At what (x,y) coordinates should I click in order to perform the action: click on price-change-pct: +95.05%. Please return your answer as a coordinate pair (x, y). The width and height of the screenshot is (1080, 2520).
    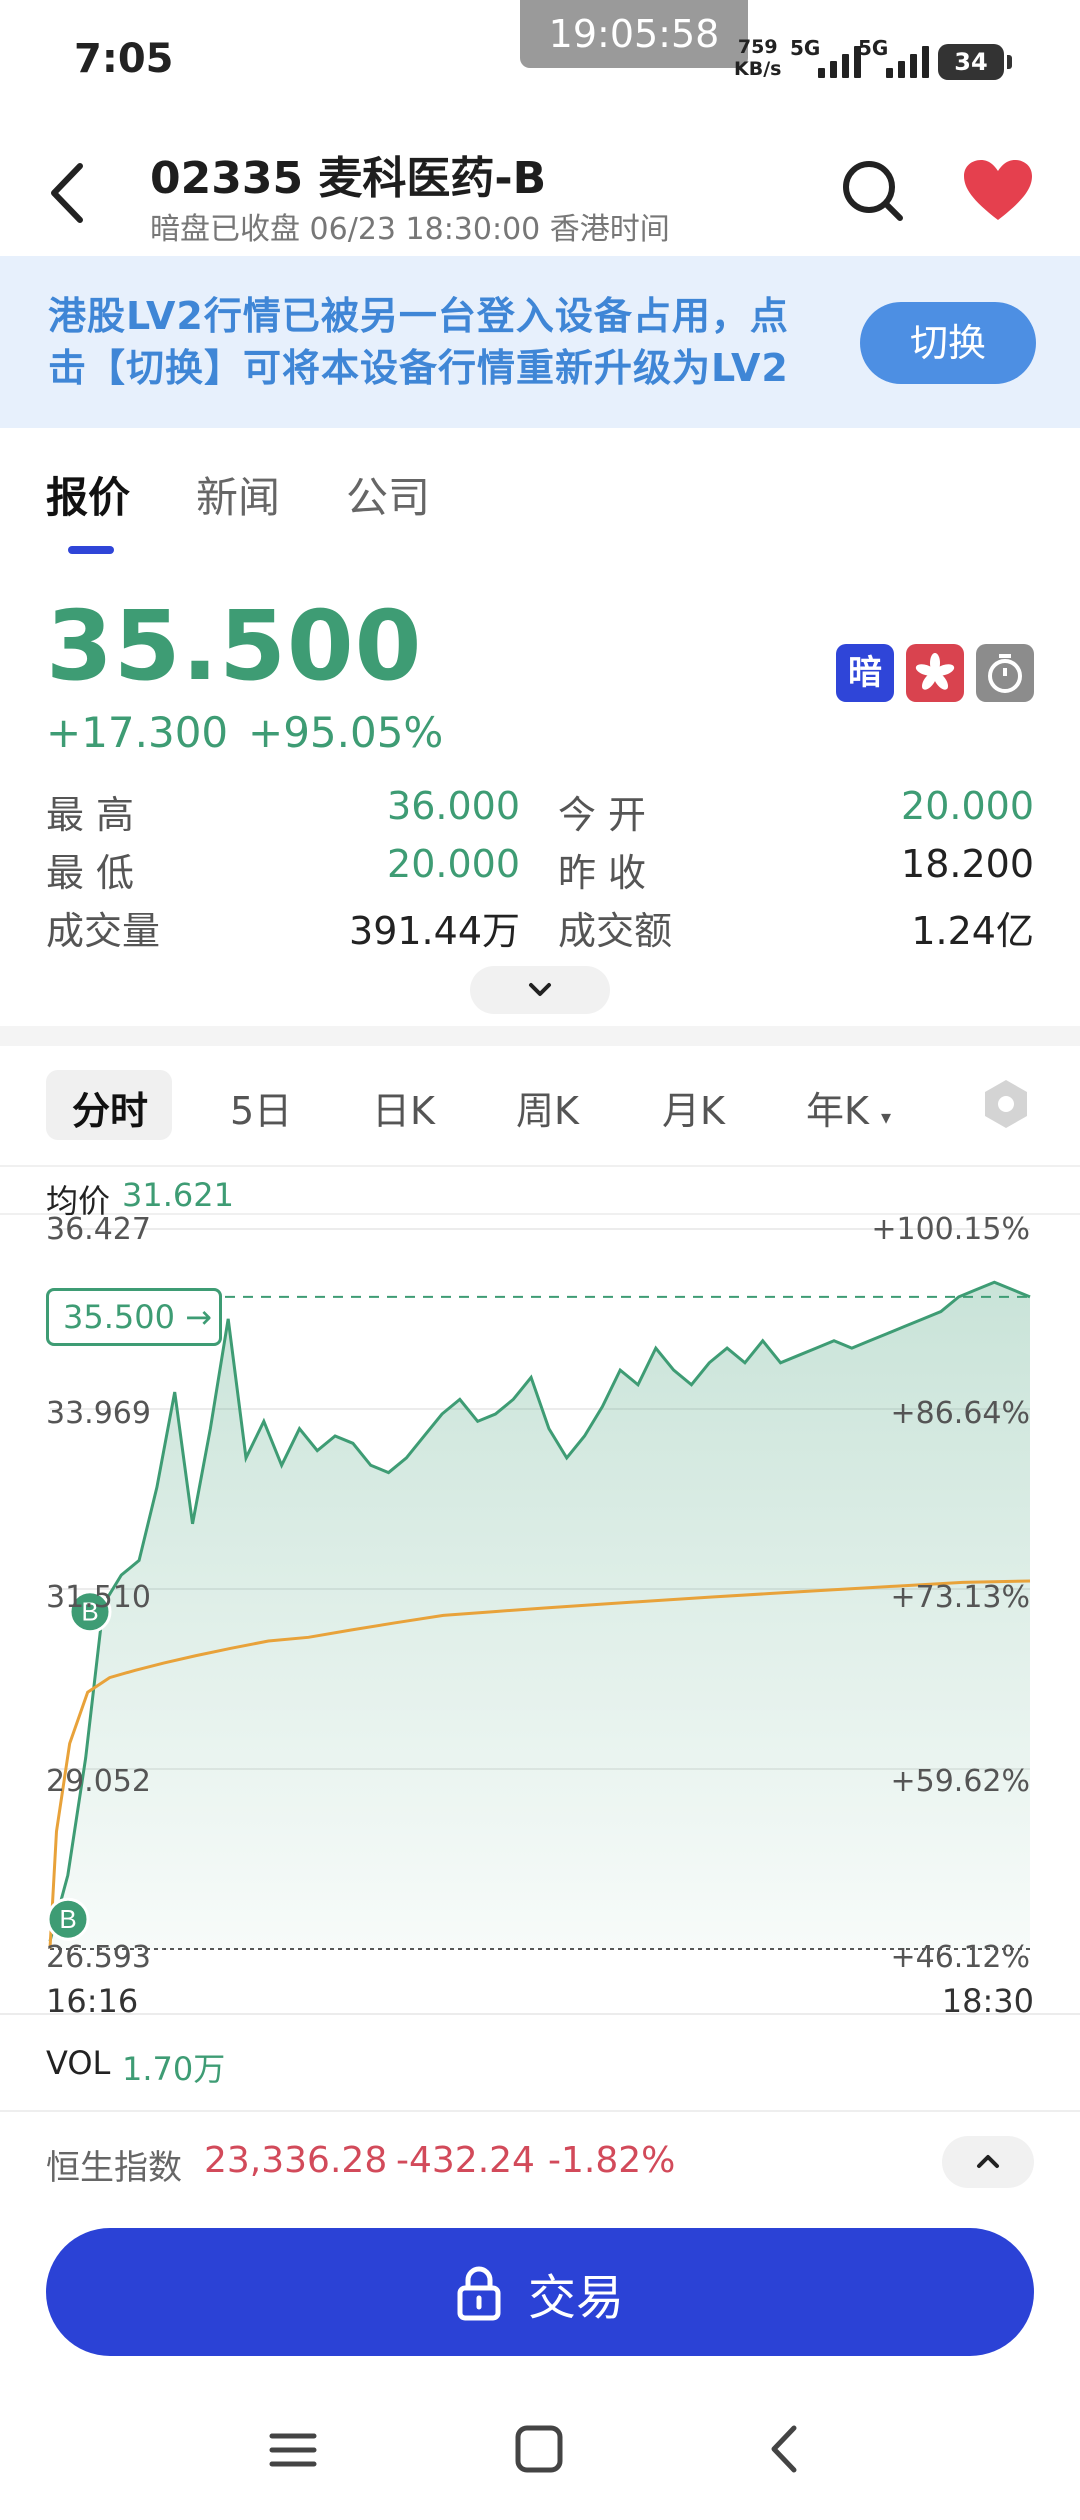
    Looking at the image, I should click on (346, 732).